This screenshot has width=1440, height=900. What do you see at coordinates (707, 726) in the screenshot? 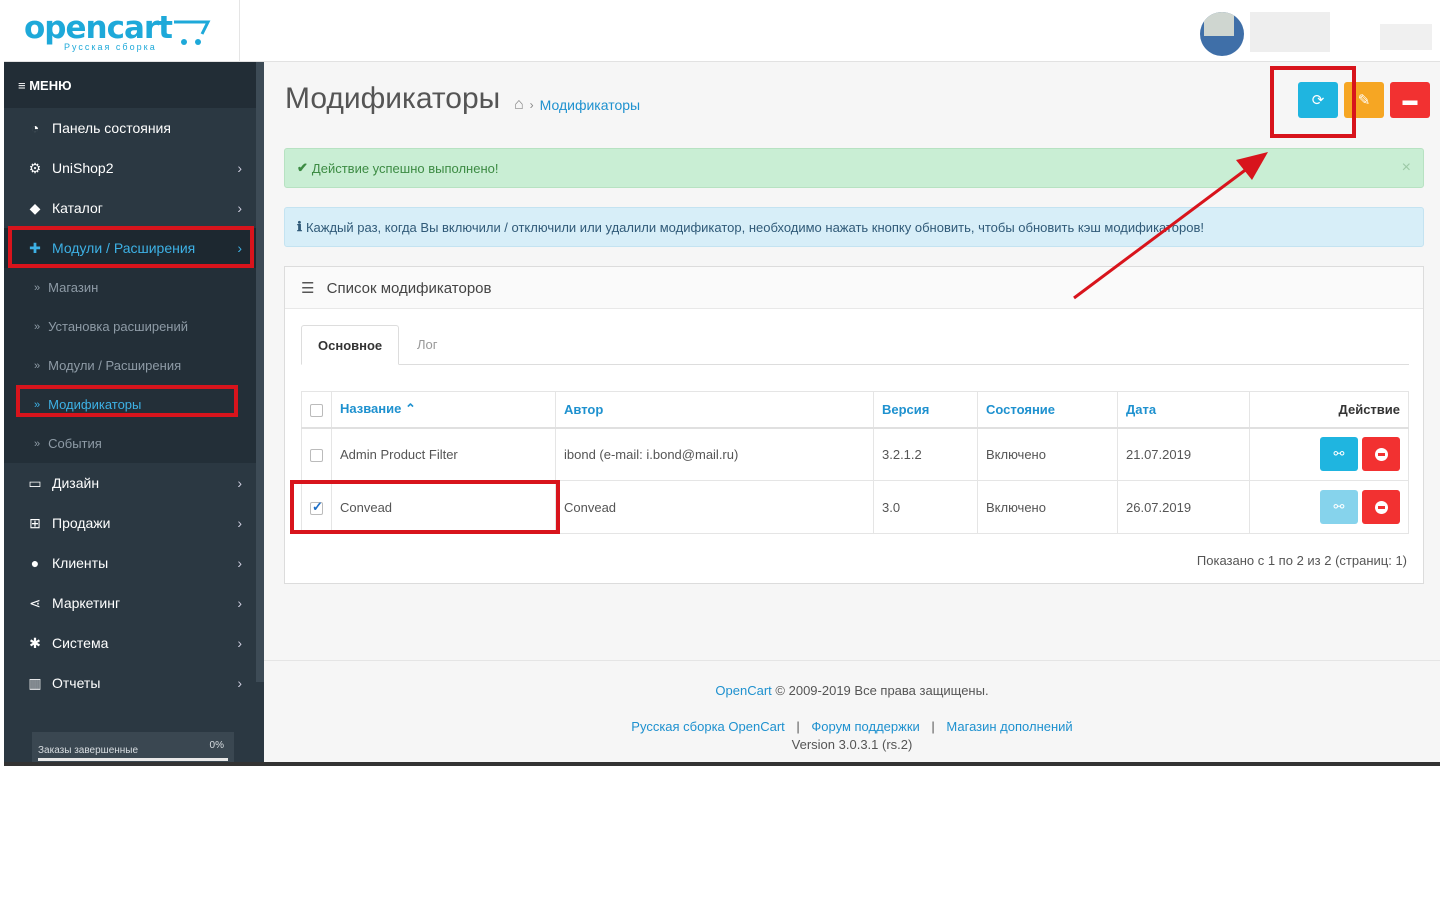
I see `footer-link-russian-build: Русская сборка OpenCart` at bounding box center [707, 726].